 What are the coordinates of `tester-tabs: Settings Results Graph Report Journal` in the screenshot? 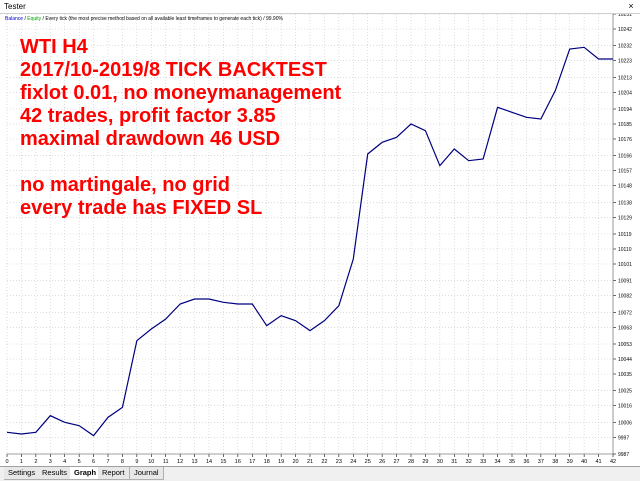 It's located at (320, 473).